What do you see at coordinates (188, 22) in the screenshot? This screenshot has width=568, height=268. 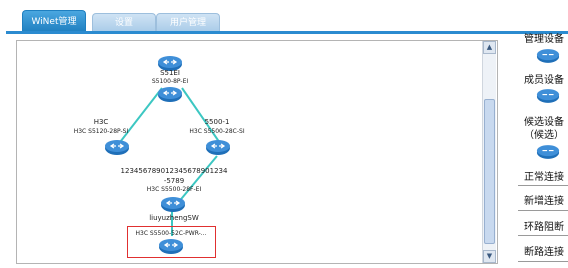 I see `tab-user-management: 用户管理` at bounding box center [188, 22].